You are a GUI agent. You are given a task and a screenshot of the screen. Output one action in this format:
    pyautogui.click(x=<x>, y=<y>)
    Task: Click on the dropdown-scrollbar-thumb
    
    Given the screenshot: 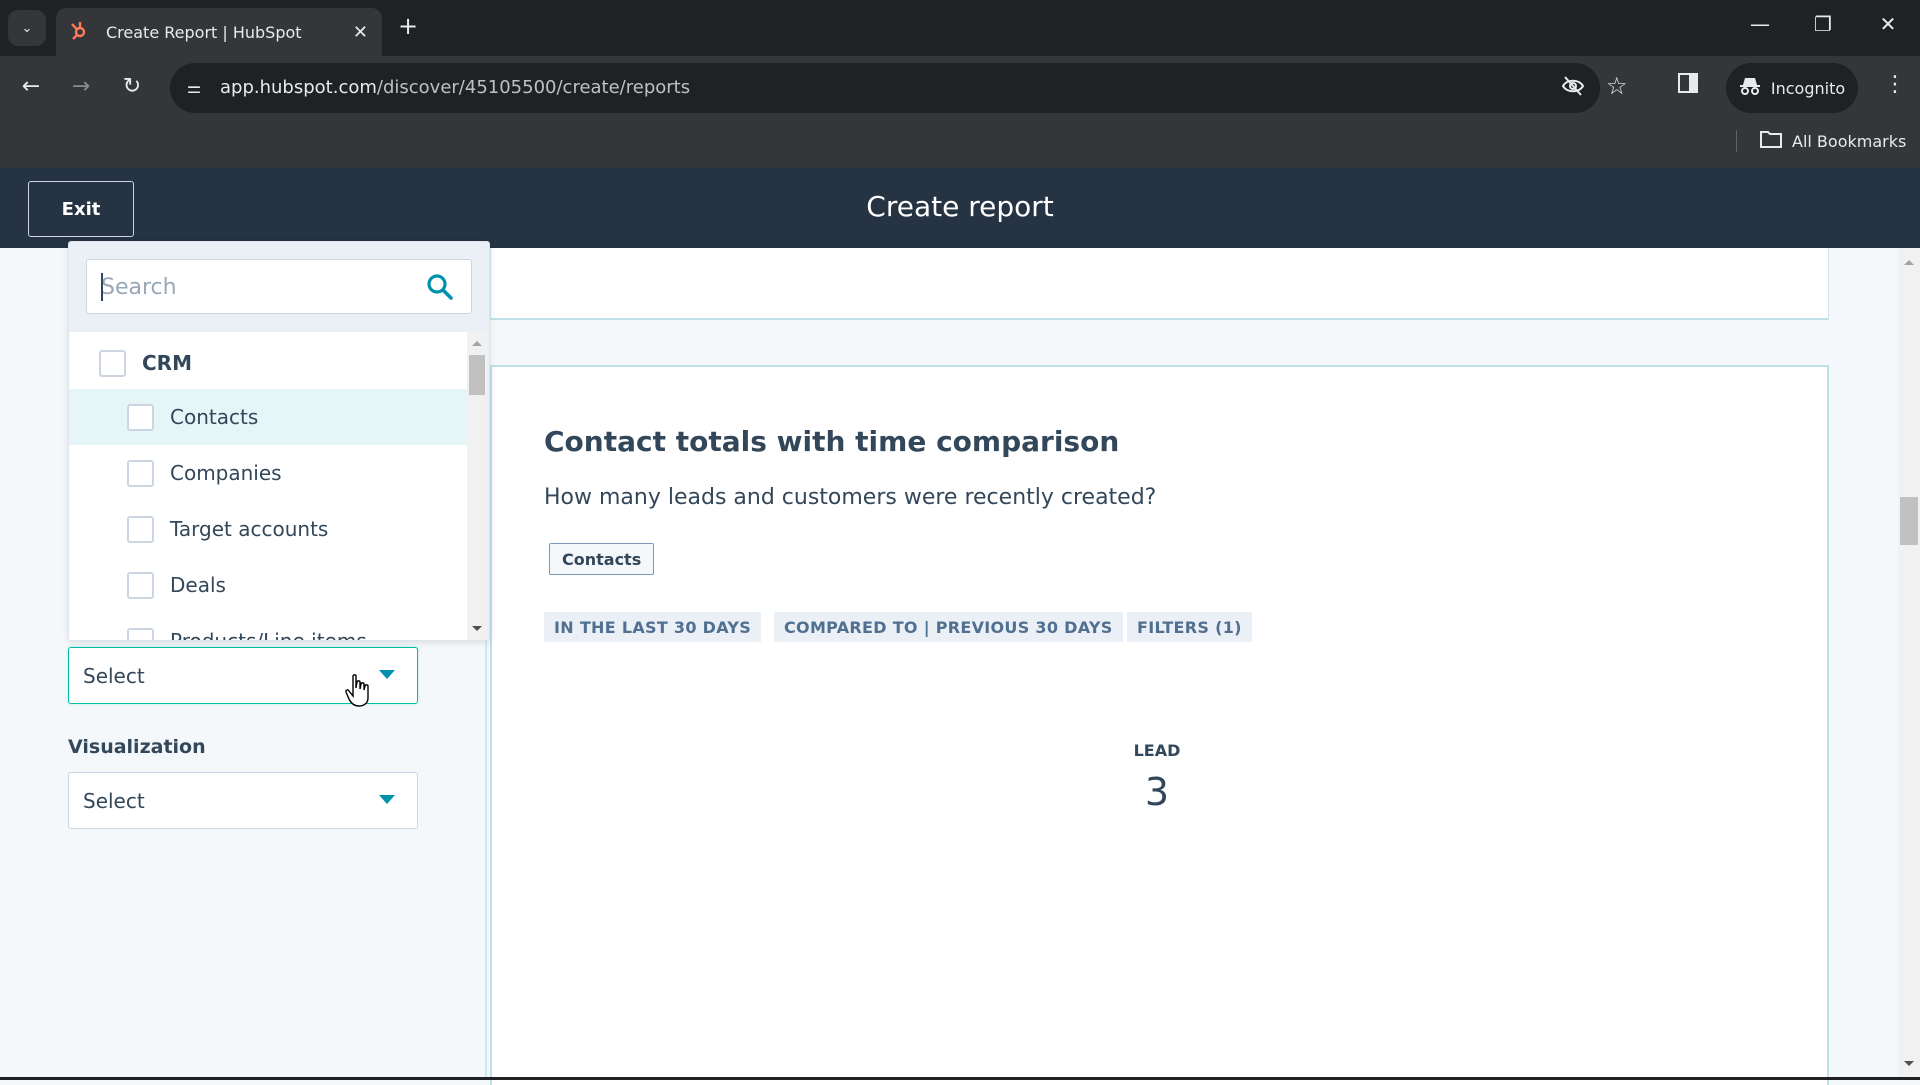 What is the action you would take?
    pyautogui.click(x=477, y=375)
    